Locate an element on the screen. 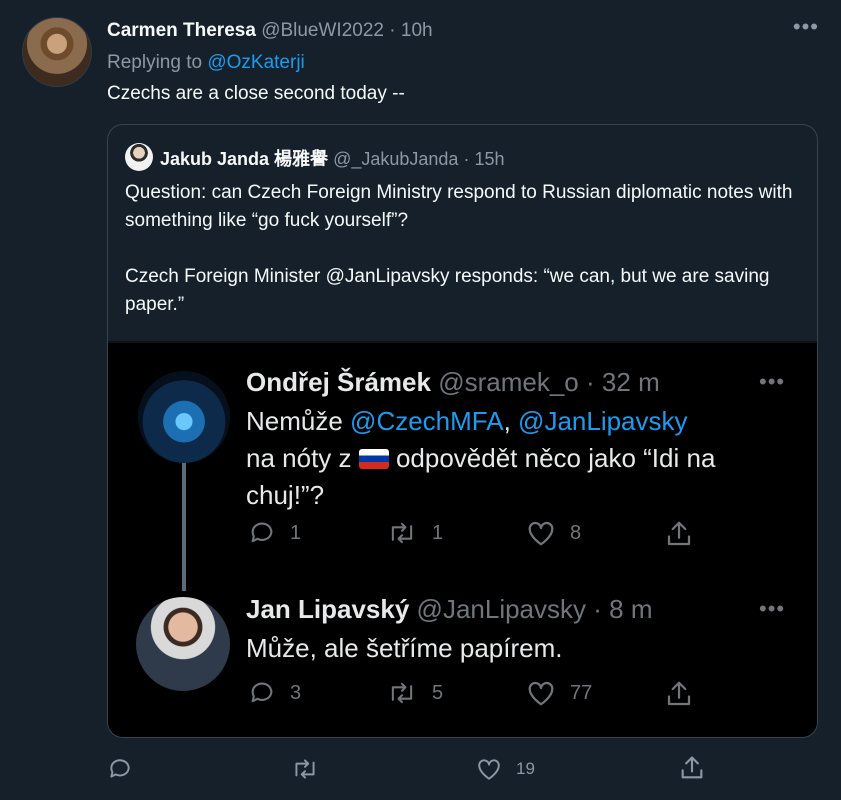 This screenshot has width=841, height=800. image-tweet2-header: Jan Lipavský @JanLipavsky · 8 m is located at coordinates (449, 609).